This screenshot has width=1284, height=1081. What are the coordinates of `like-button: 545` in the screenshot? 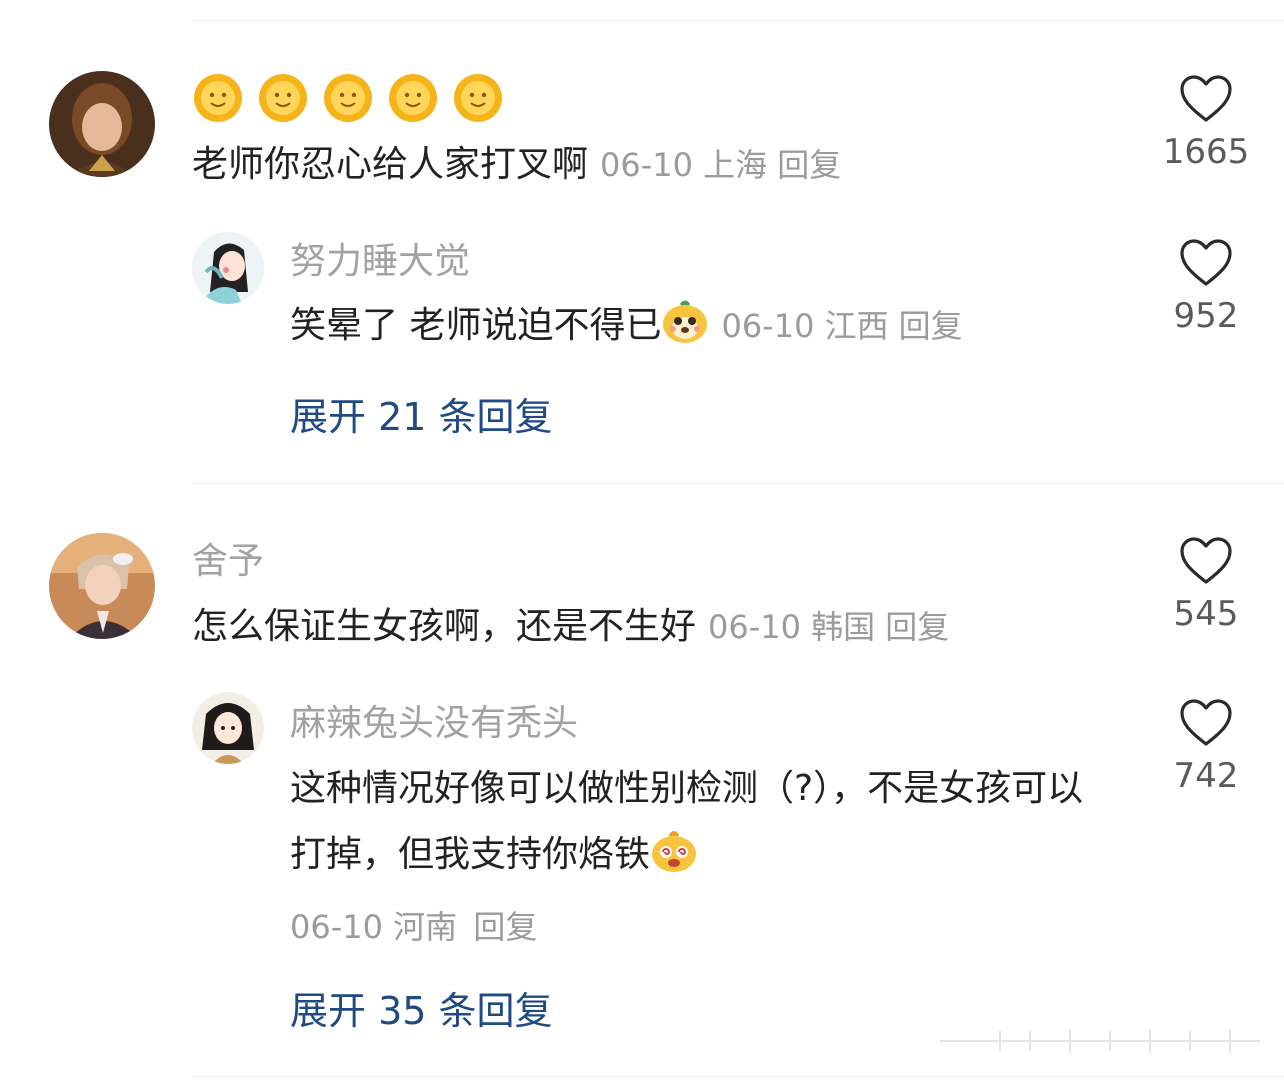 It's located at (1206, 585).